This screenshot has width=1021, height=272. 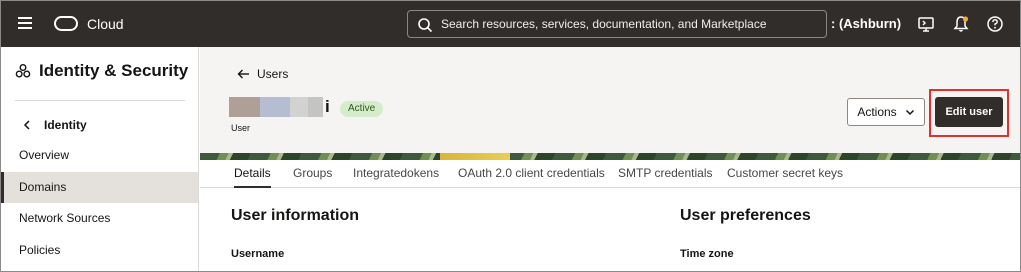 What do you see at coordinates (25, 23) in the screenshot?
I see `menu-icon` at bounding box center [25, 23].